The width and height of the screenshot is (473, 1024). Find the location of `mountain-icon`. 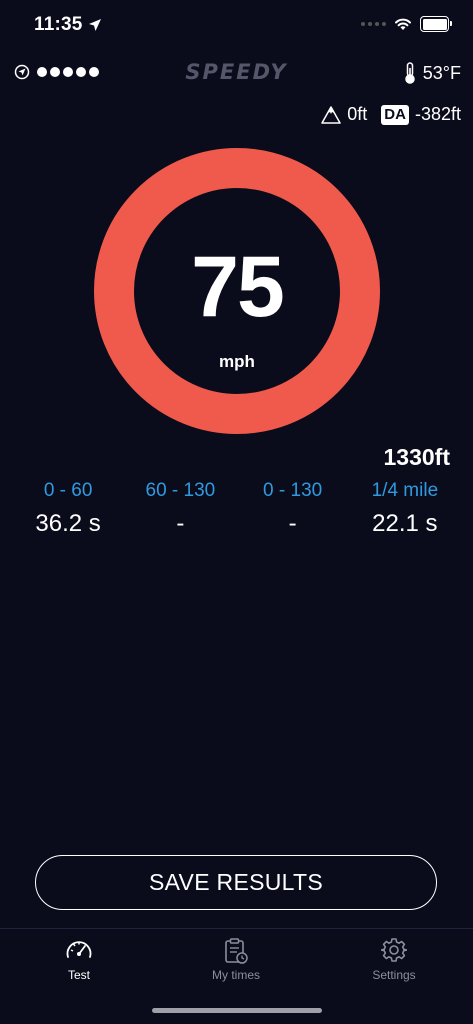

mountain-icon is located at coordinates (331, 114).